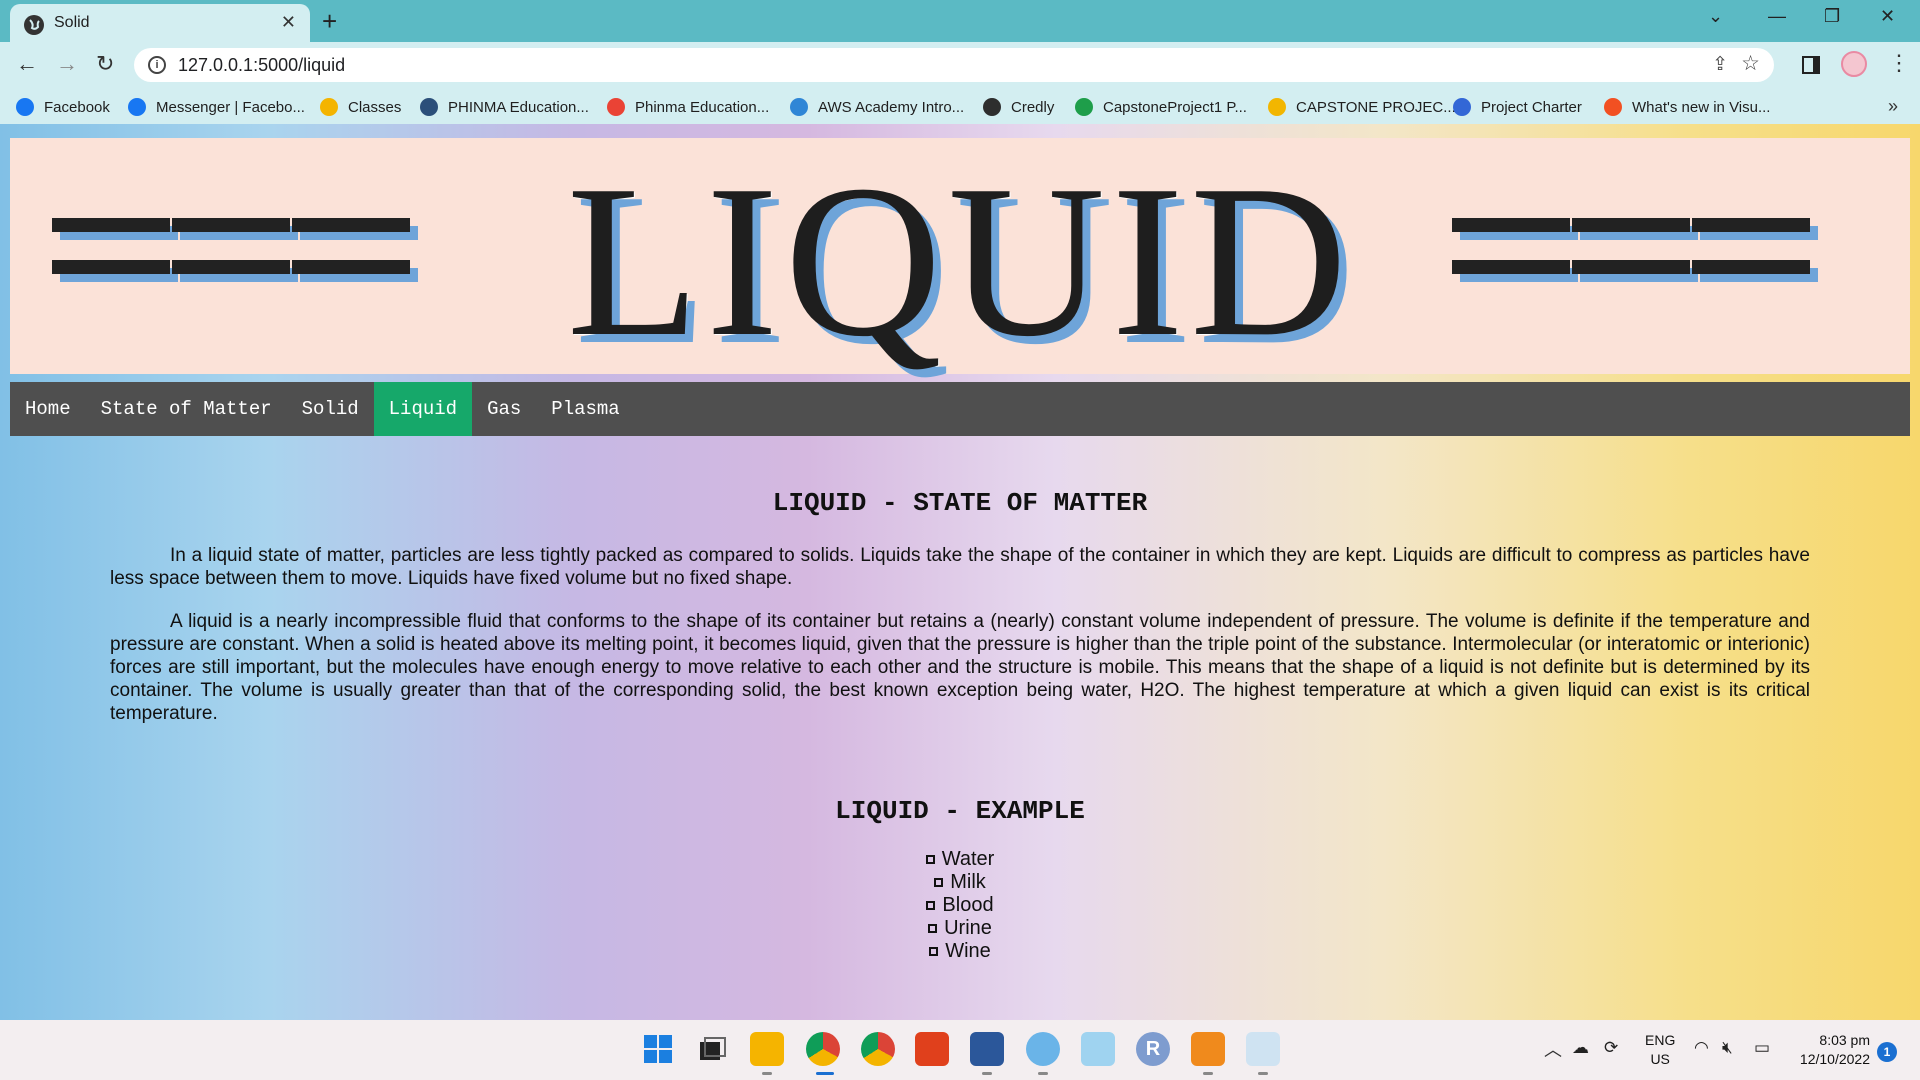 The width and height of the screenshot is (1920, 1080). I want to click on browser-toolbar: ← → ↻ i 127.0.0.1:5000/liquid ⇪ ☆ ⋮, so click(960, 65).